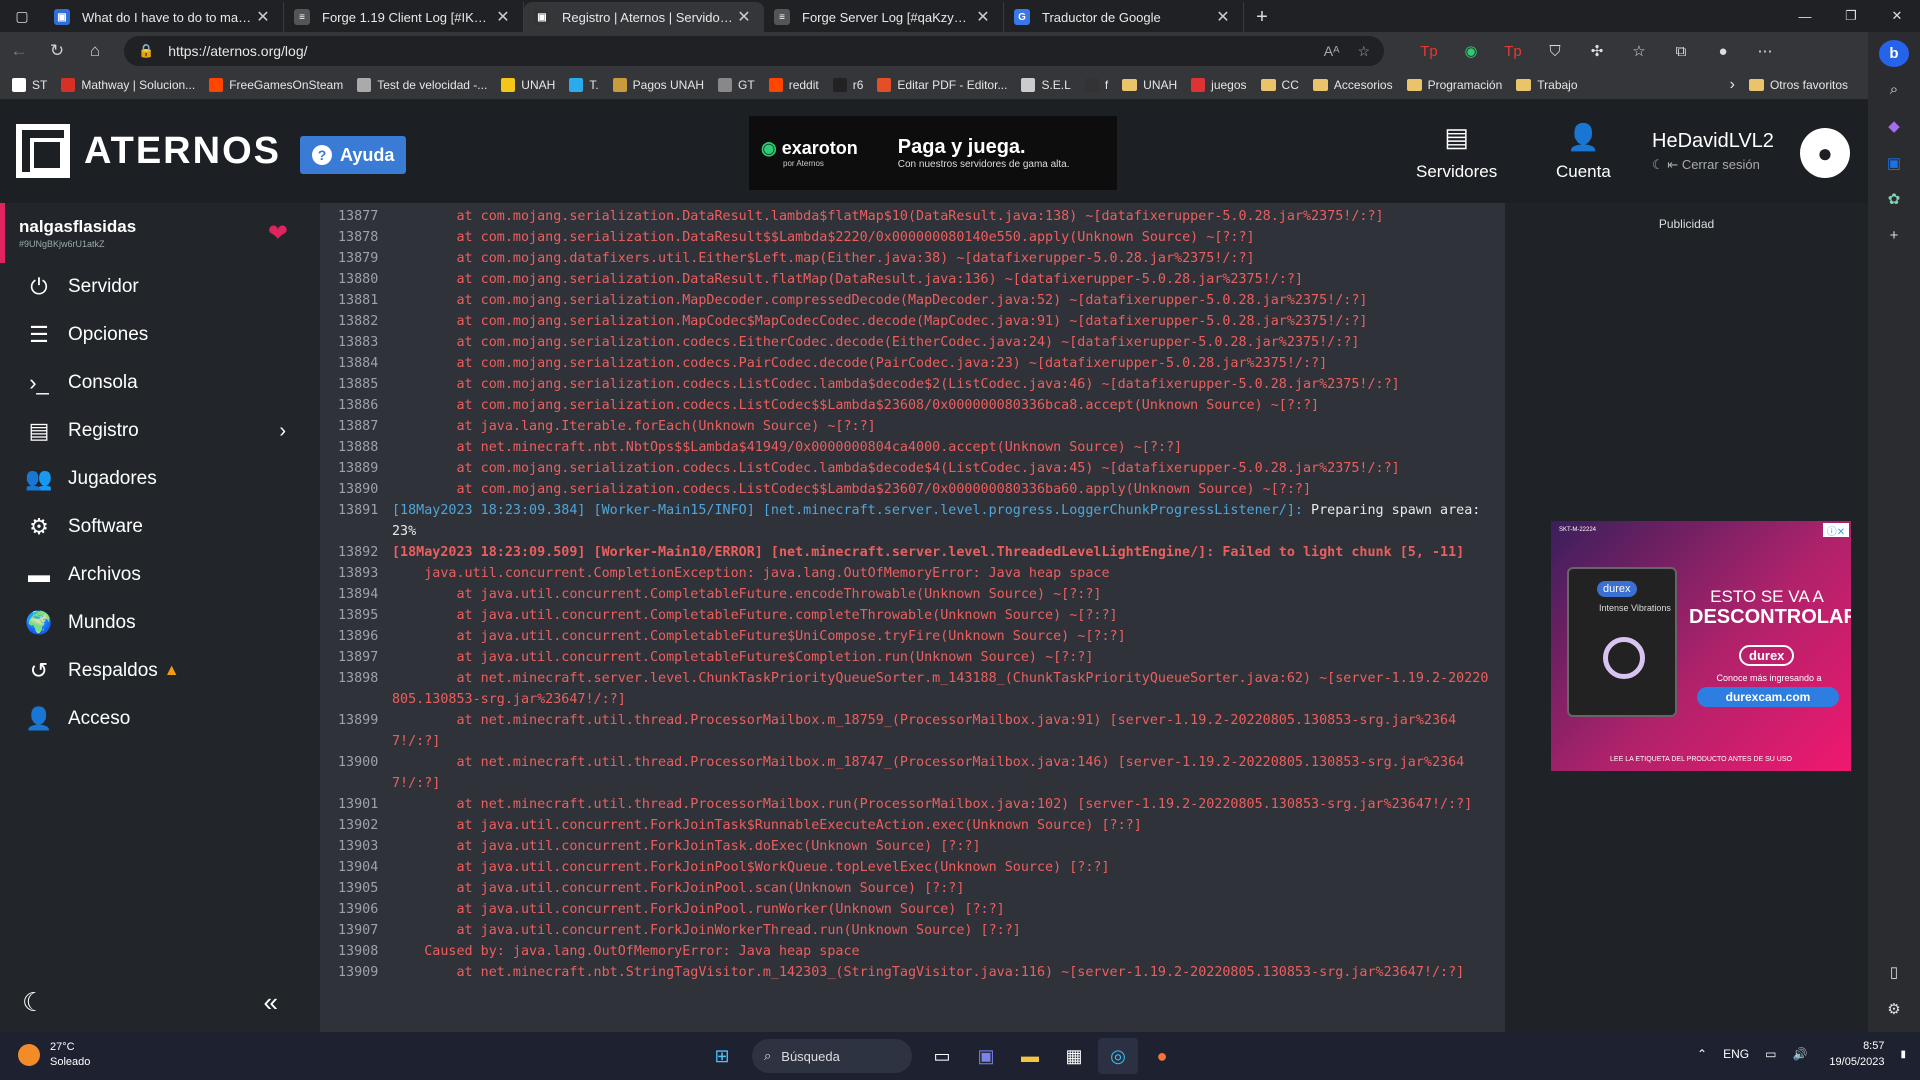  What do you see at coordinates (1736, 1054) in the screenshot?
I see `language-indicator: ENG` at bounding box center [1736, 1054].